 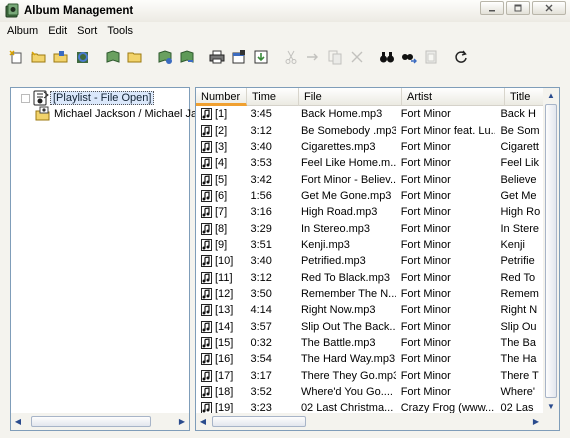 What do you see at coordinates (370, 310) in the screenshot?
I see `table-row: [13] 4:14 Right Now.mp3 Fort Minor Right N` at bounding box center [370, 310].